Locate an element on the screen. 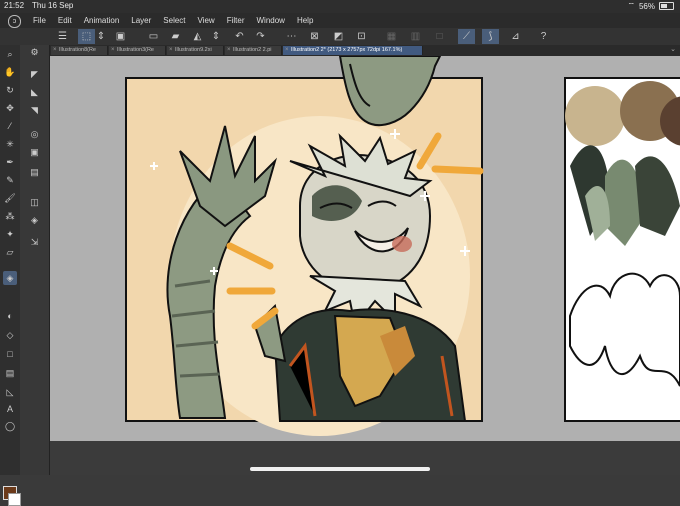  snap-curve-icon: ⟆ is located at coordinates (490, 36).